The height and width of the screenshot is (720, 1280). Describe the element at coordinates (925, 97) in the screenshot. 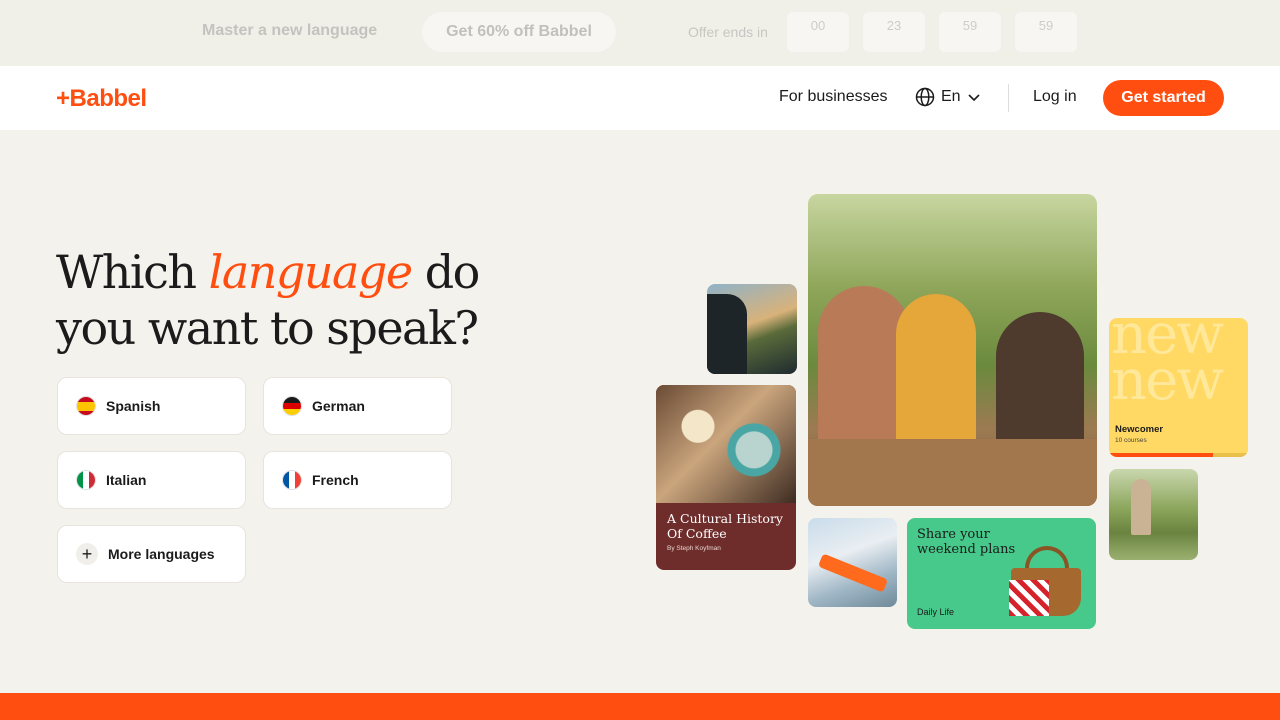

I see `globe-icon` at that location.